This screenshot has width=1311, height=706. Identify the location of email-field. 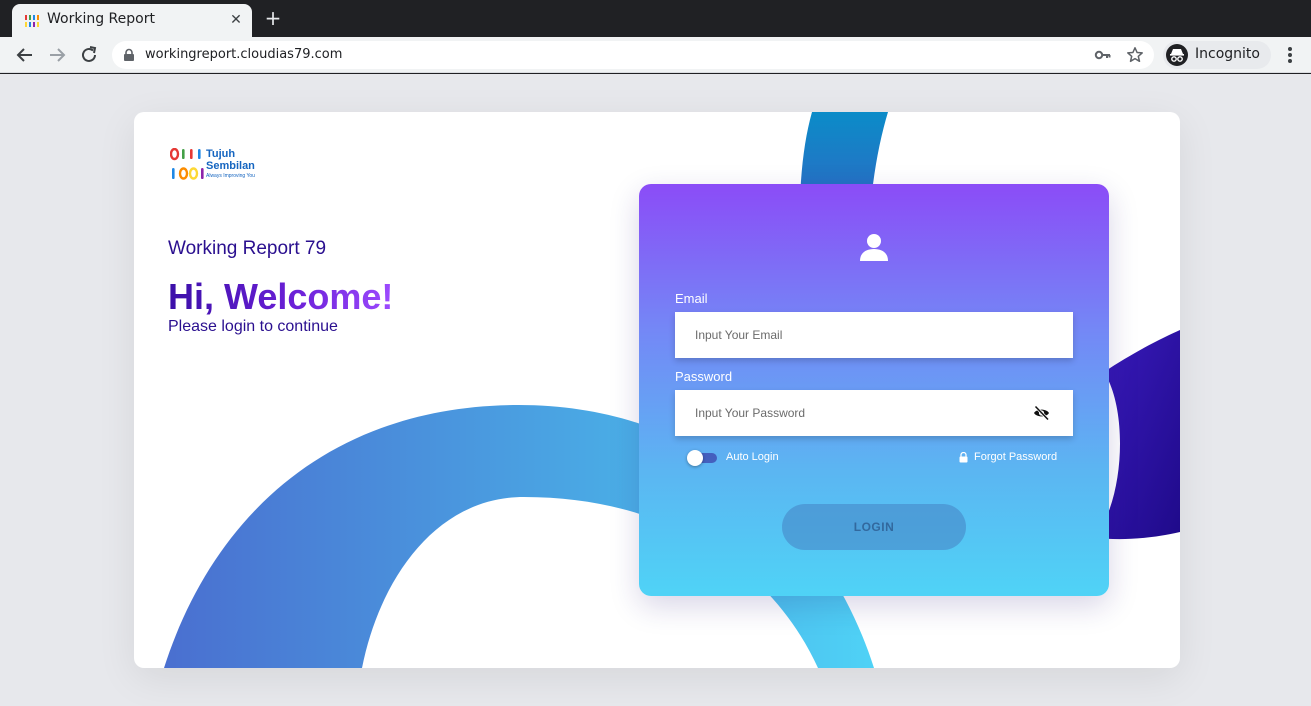
(874, 335).